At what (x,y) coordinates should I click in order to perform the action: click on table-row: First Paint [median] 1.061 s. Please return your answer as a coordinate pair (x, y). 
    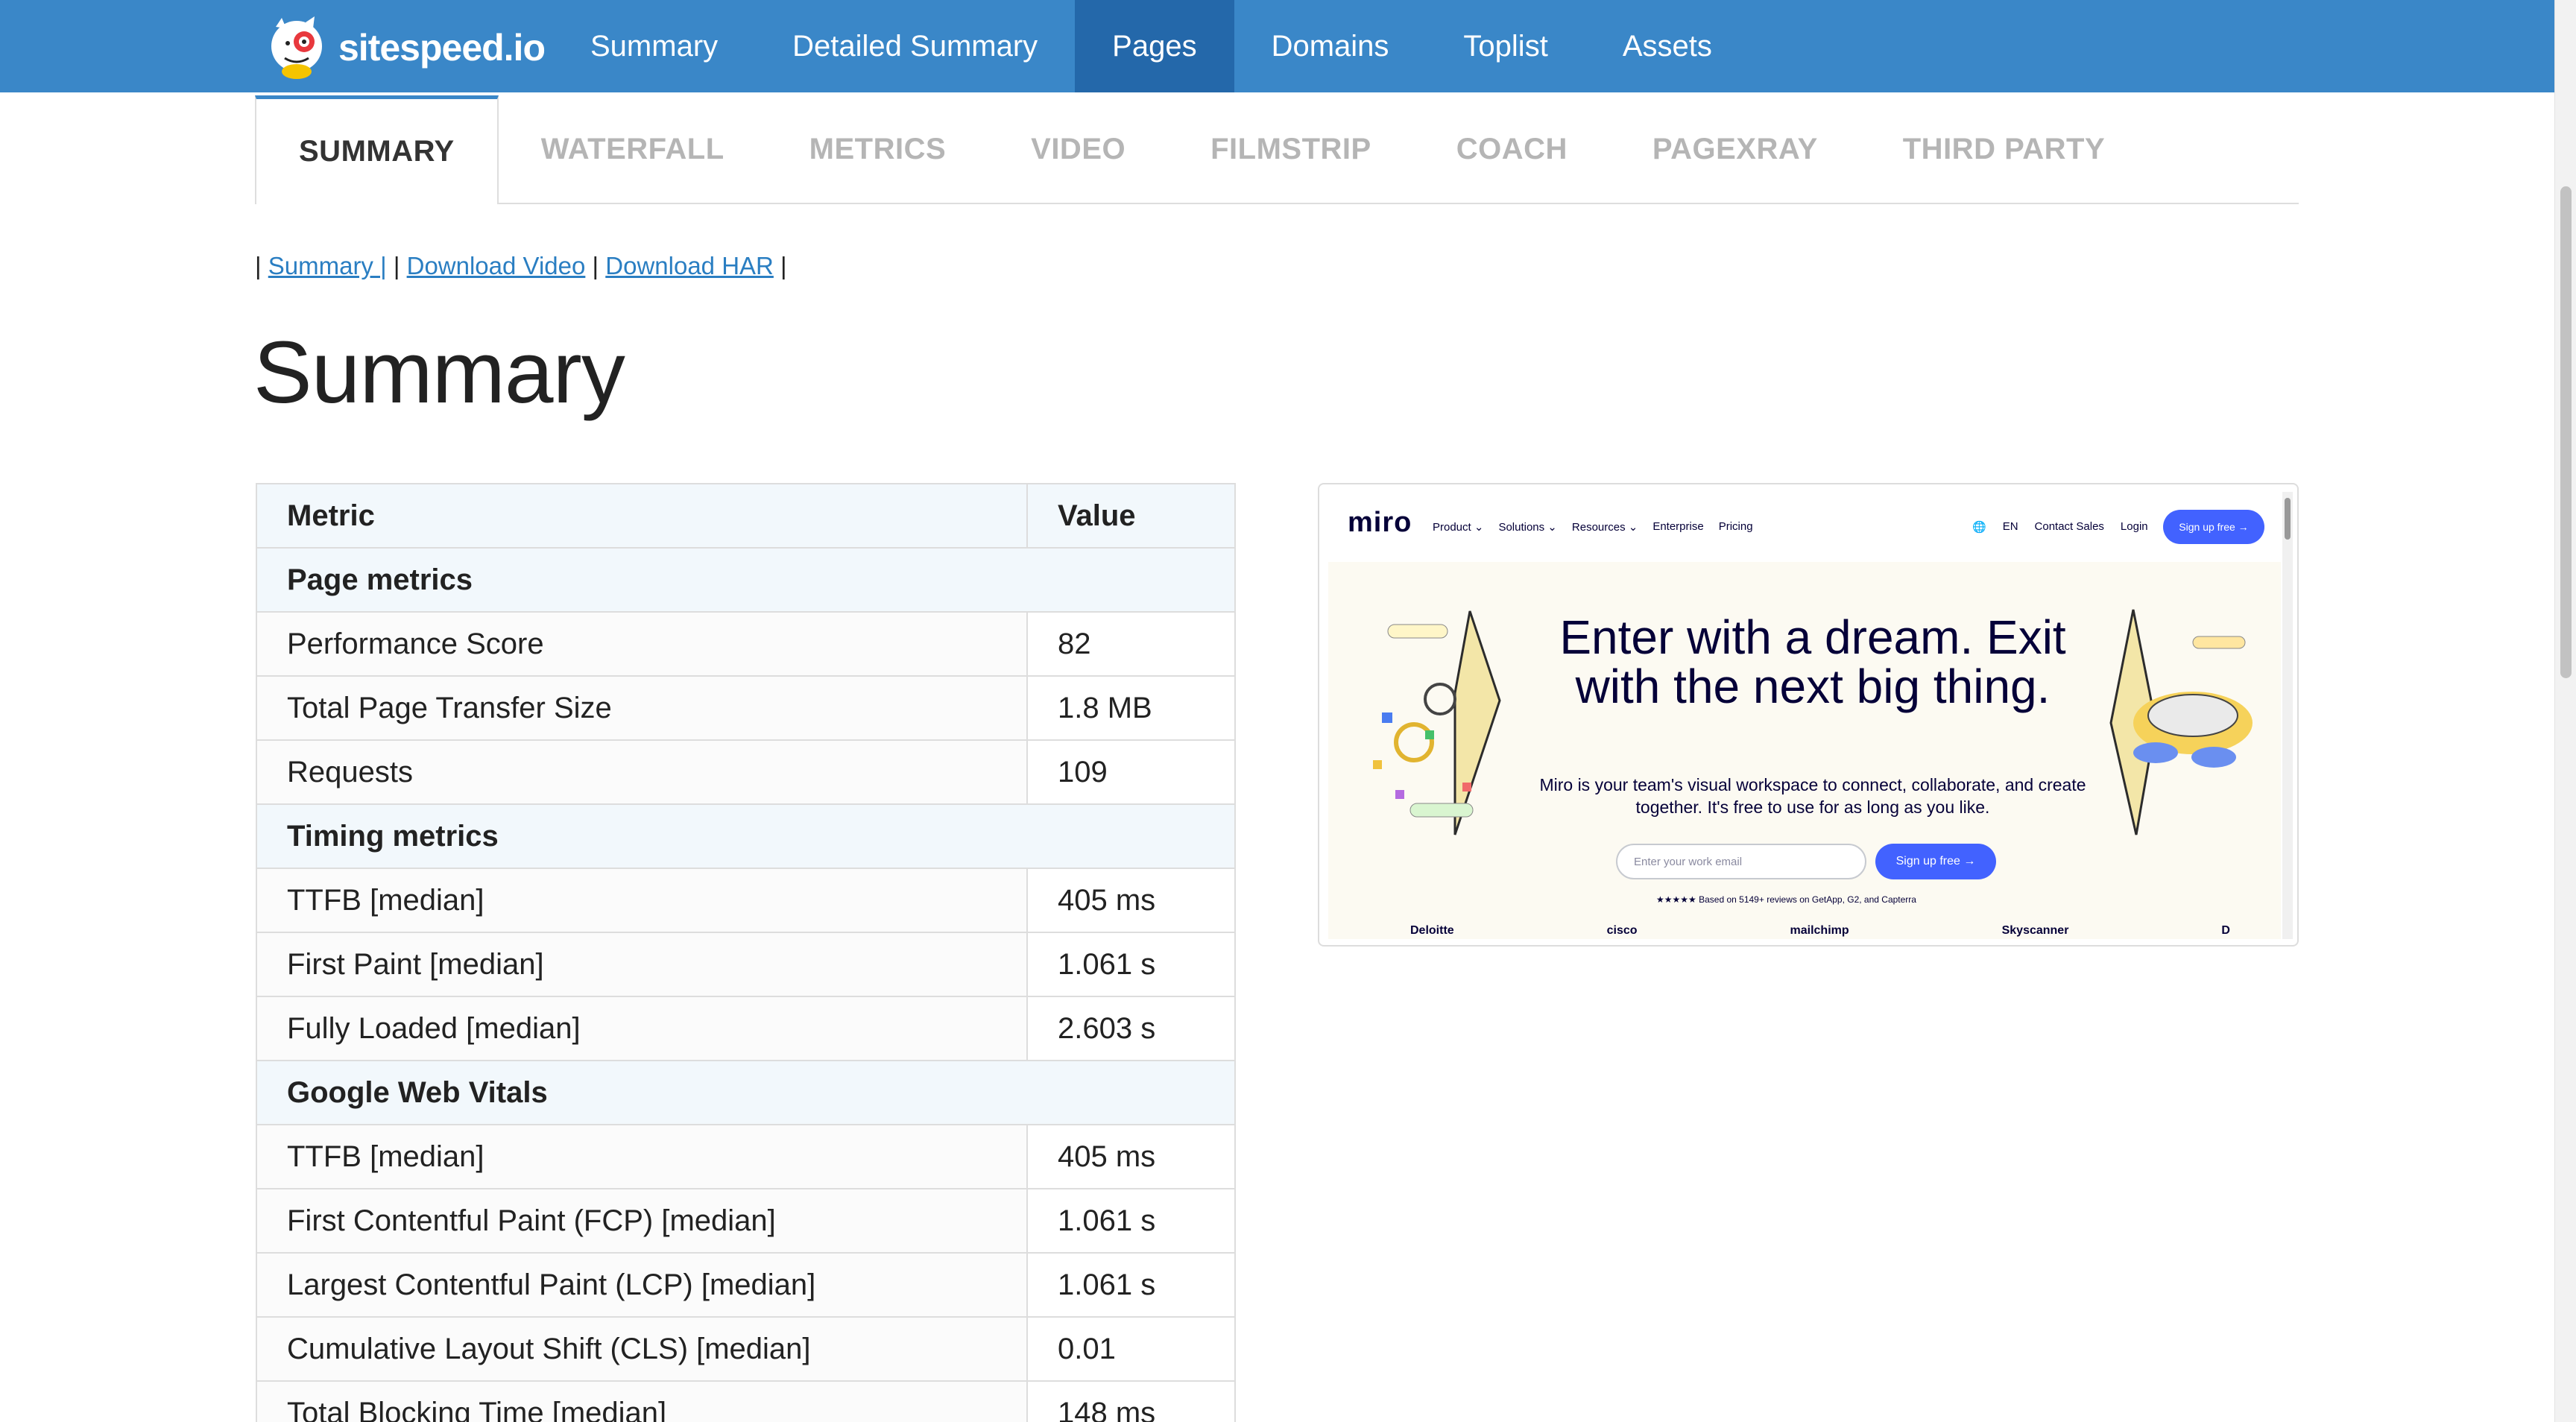
    Looking at the image, I should click on (746, 964).